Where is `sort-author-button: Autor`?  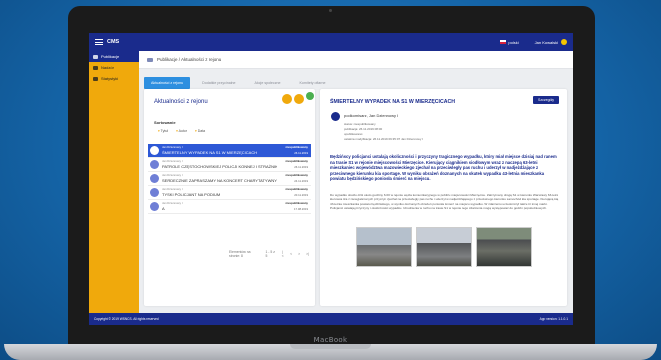 sort-author-button: Autor is located at coordinates (181, 131).